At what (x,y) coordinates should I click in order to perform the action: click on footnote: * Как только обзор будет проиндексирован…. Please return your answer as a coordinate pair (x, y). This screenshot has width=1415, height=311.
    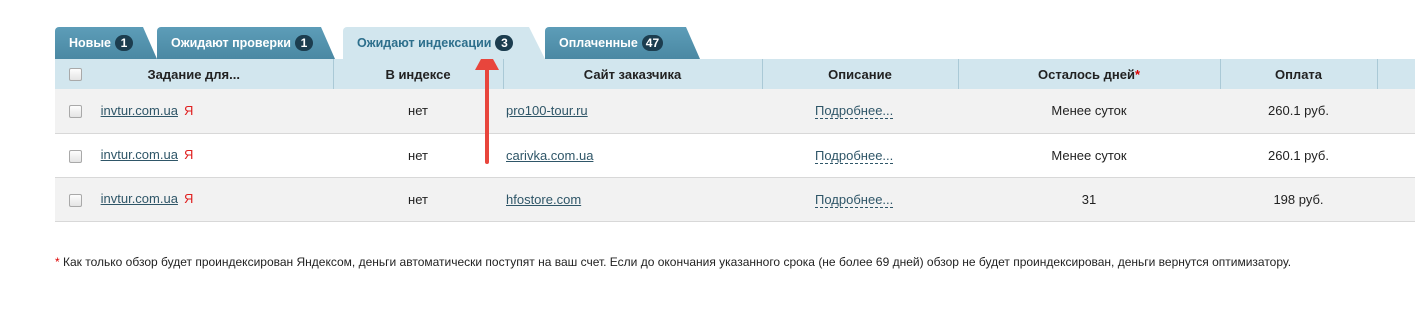
    Looking at the image, I should click on (673, 262).